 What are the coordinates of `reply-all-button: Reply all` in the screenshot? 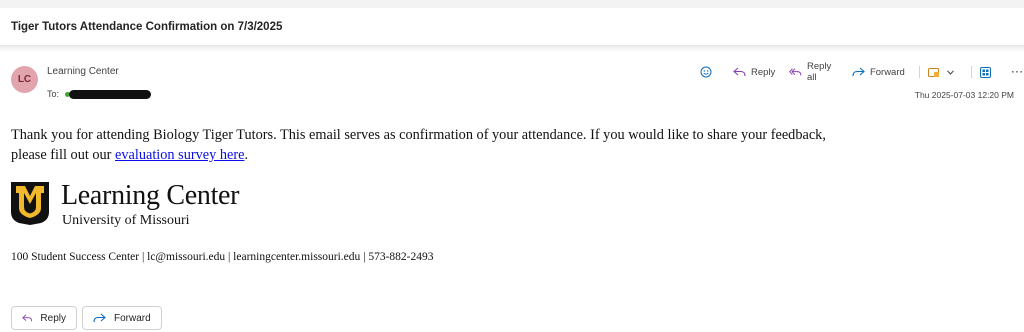 It's located at (813, 72).